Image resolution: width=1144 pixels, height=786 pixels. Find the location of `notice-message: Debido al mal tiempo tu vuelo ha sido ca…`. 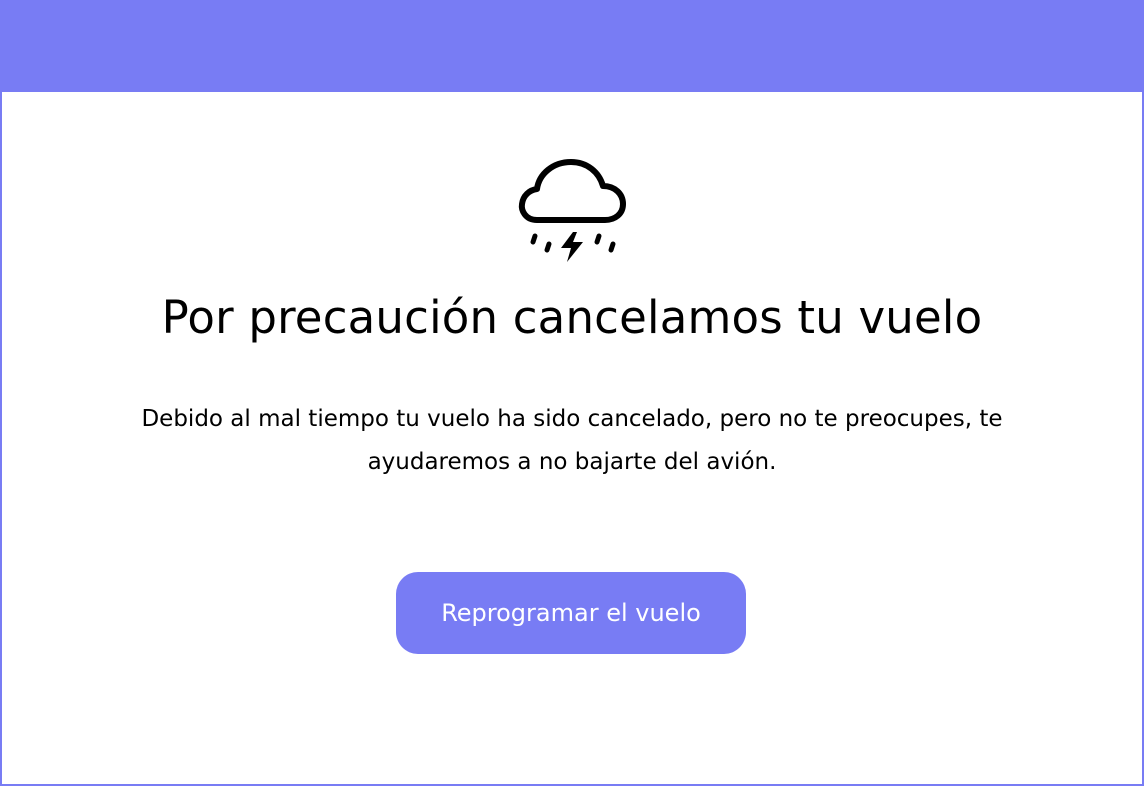

notice-message: Debido al mal tiempo tu vuelo ha sido ca… is located at coordinates (572, 440).